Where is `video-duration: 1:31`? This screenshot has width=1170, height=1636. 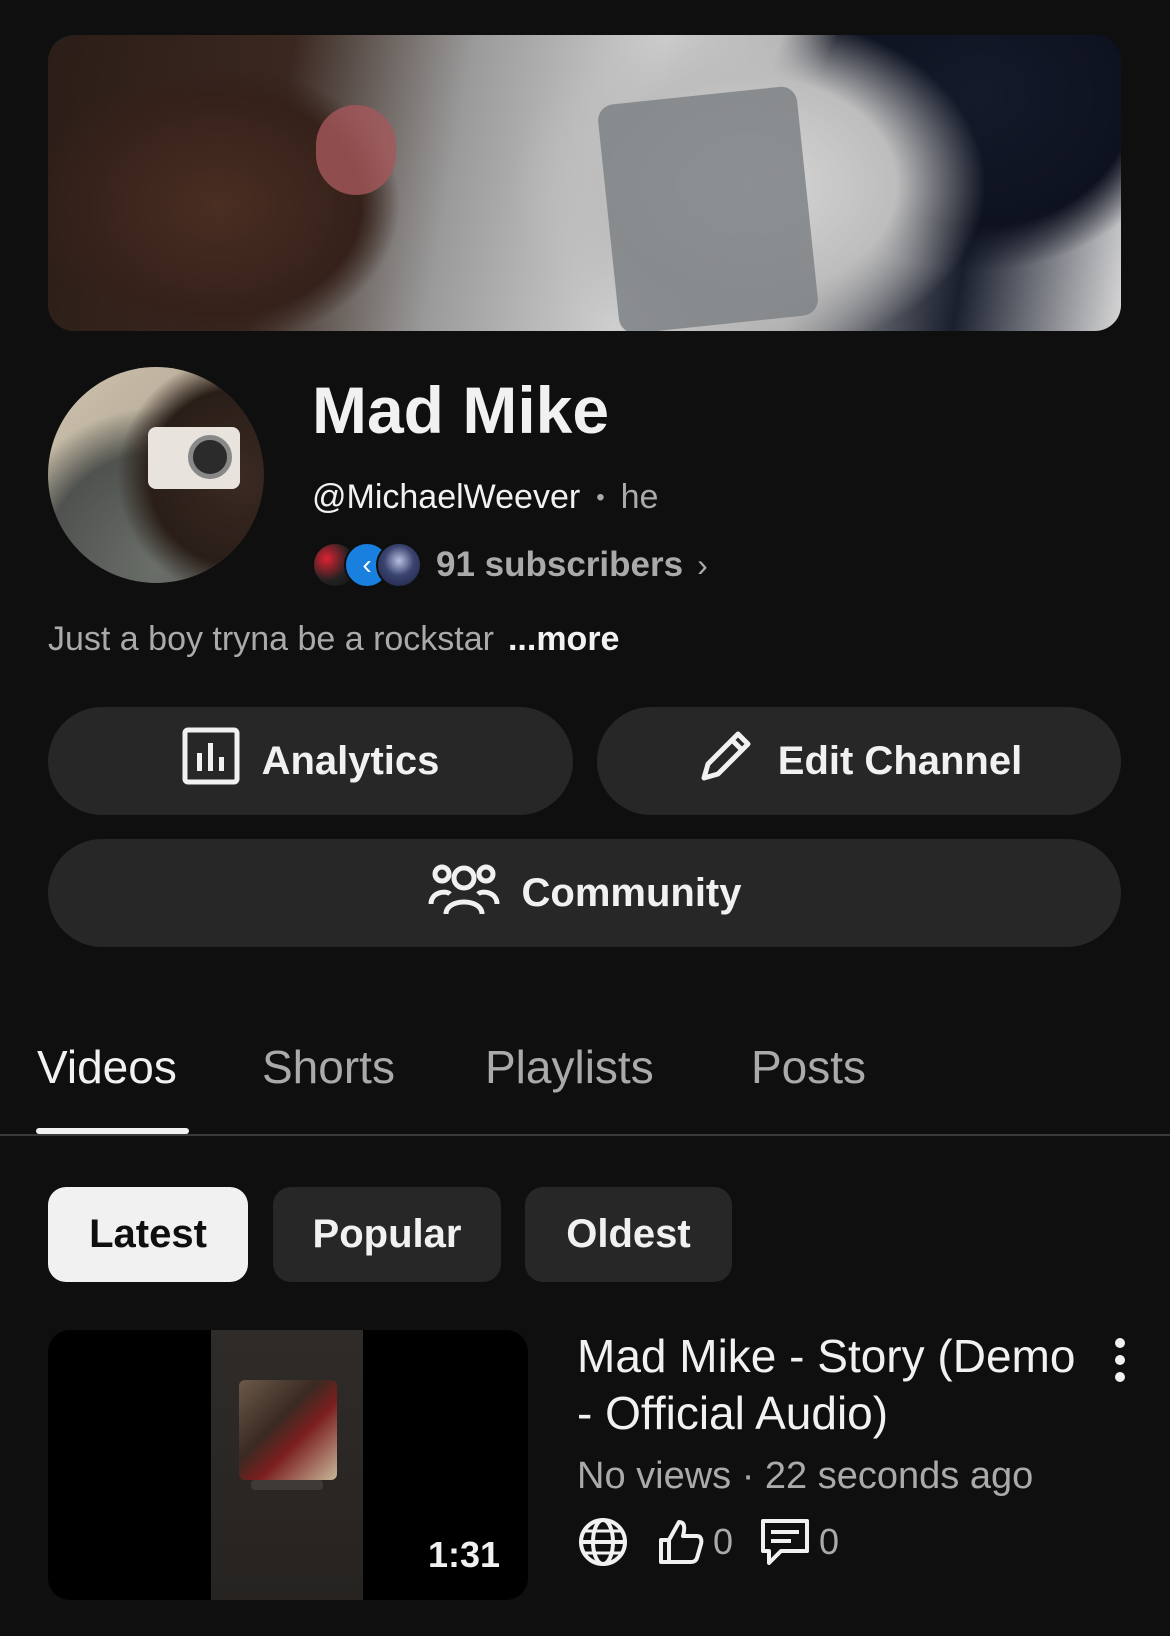
video-duration: 1:31 is located at coordinates (463, 1554).